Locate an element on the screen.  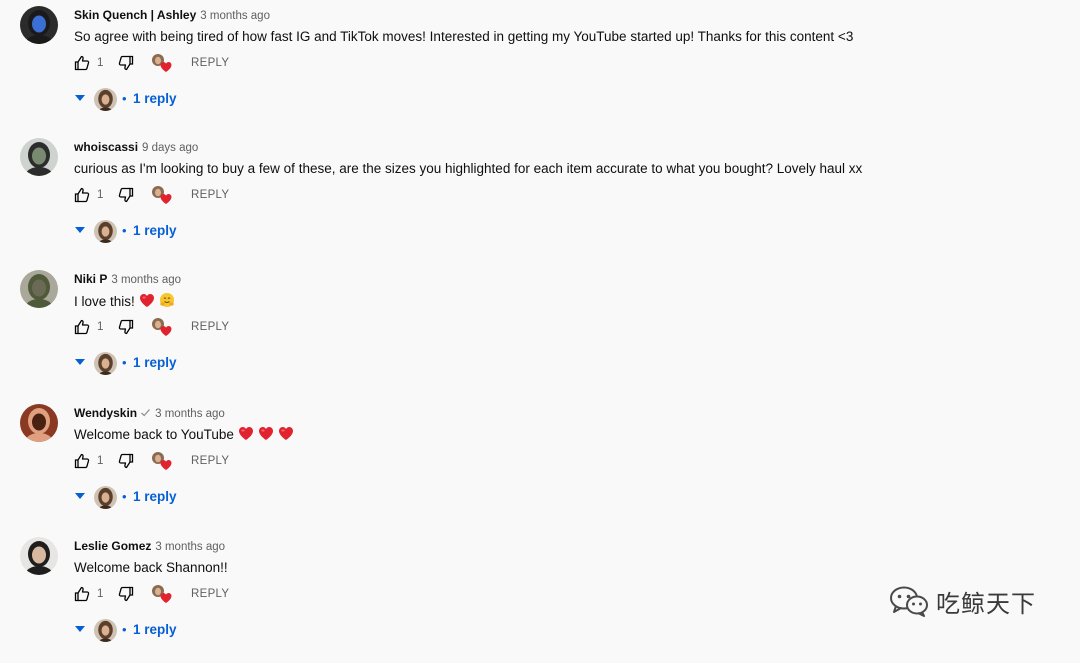
comment-header: Niki P 3 months ago is located at coordinates (127, 279).